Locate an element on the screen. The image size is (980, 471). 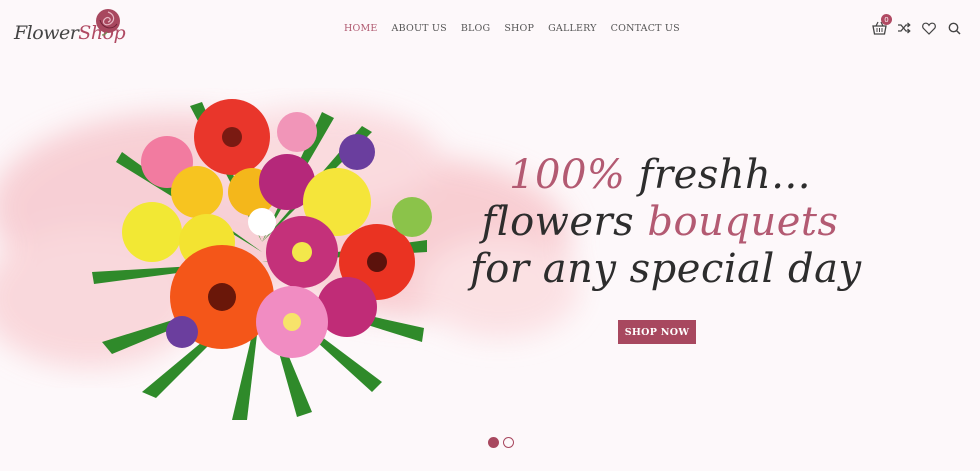
cart-count-badge: 0 is located at coordinates (886, 19).